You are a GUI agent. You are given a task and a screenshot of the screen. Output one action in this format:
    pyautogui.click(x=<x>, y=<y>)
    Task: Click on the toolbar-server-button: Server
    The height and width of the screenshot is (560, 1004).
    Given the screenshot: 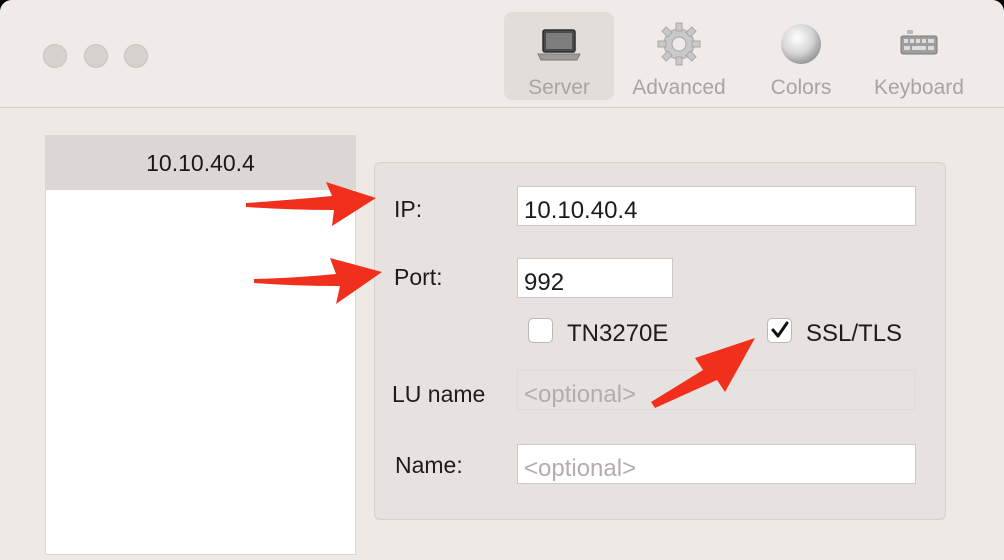 What is the action you would take?
    pyautogui.click(x=559, y=56)
    